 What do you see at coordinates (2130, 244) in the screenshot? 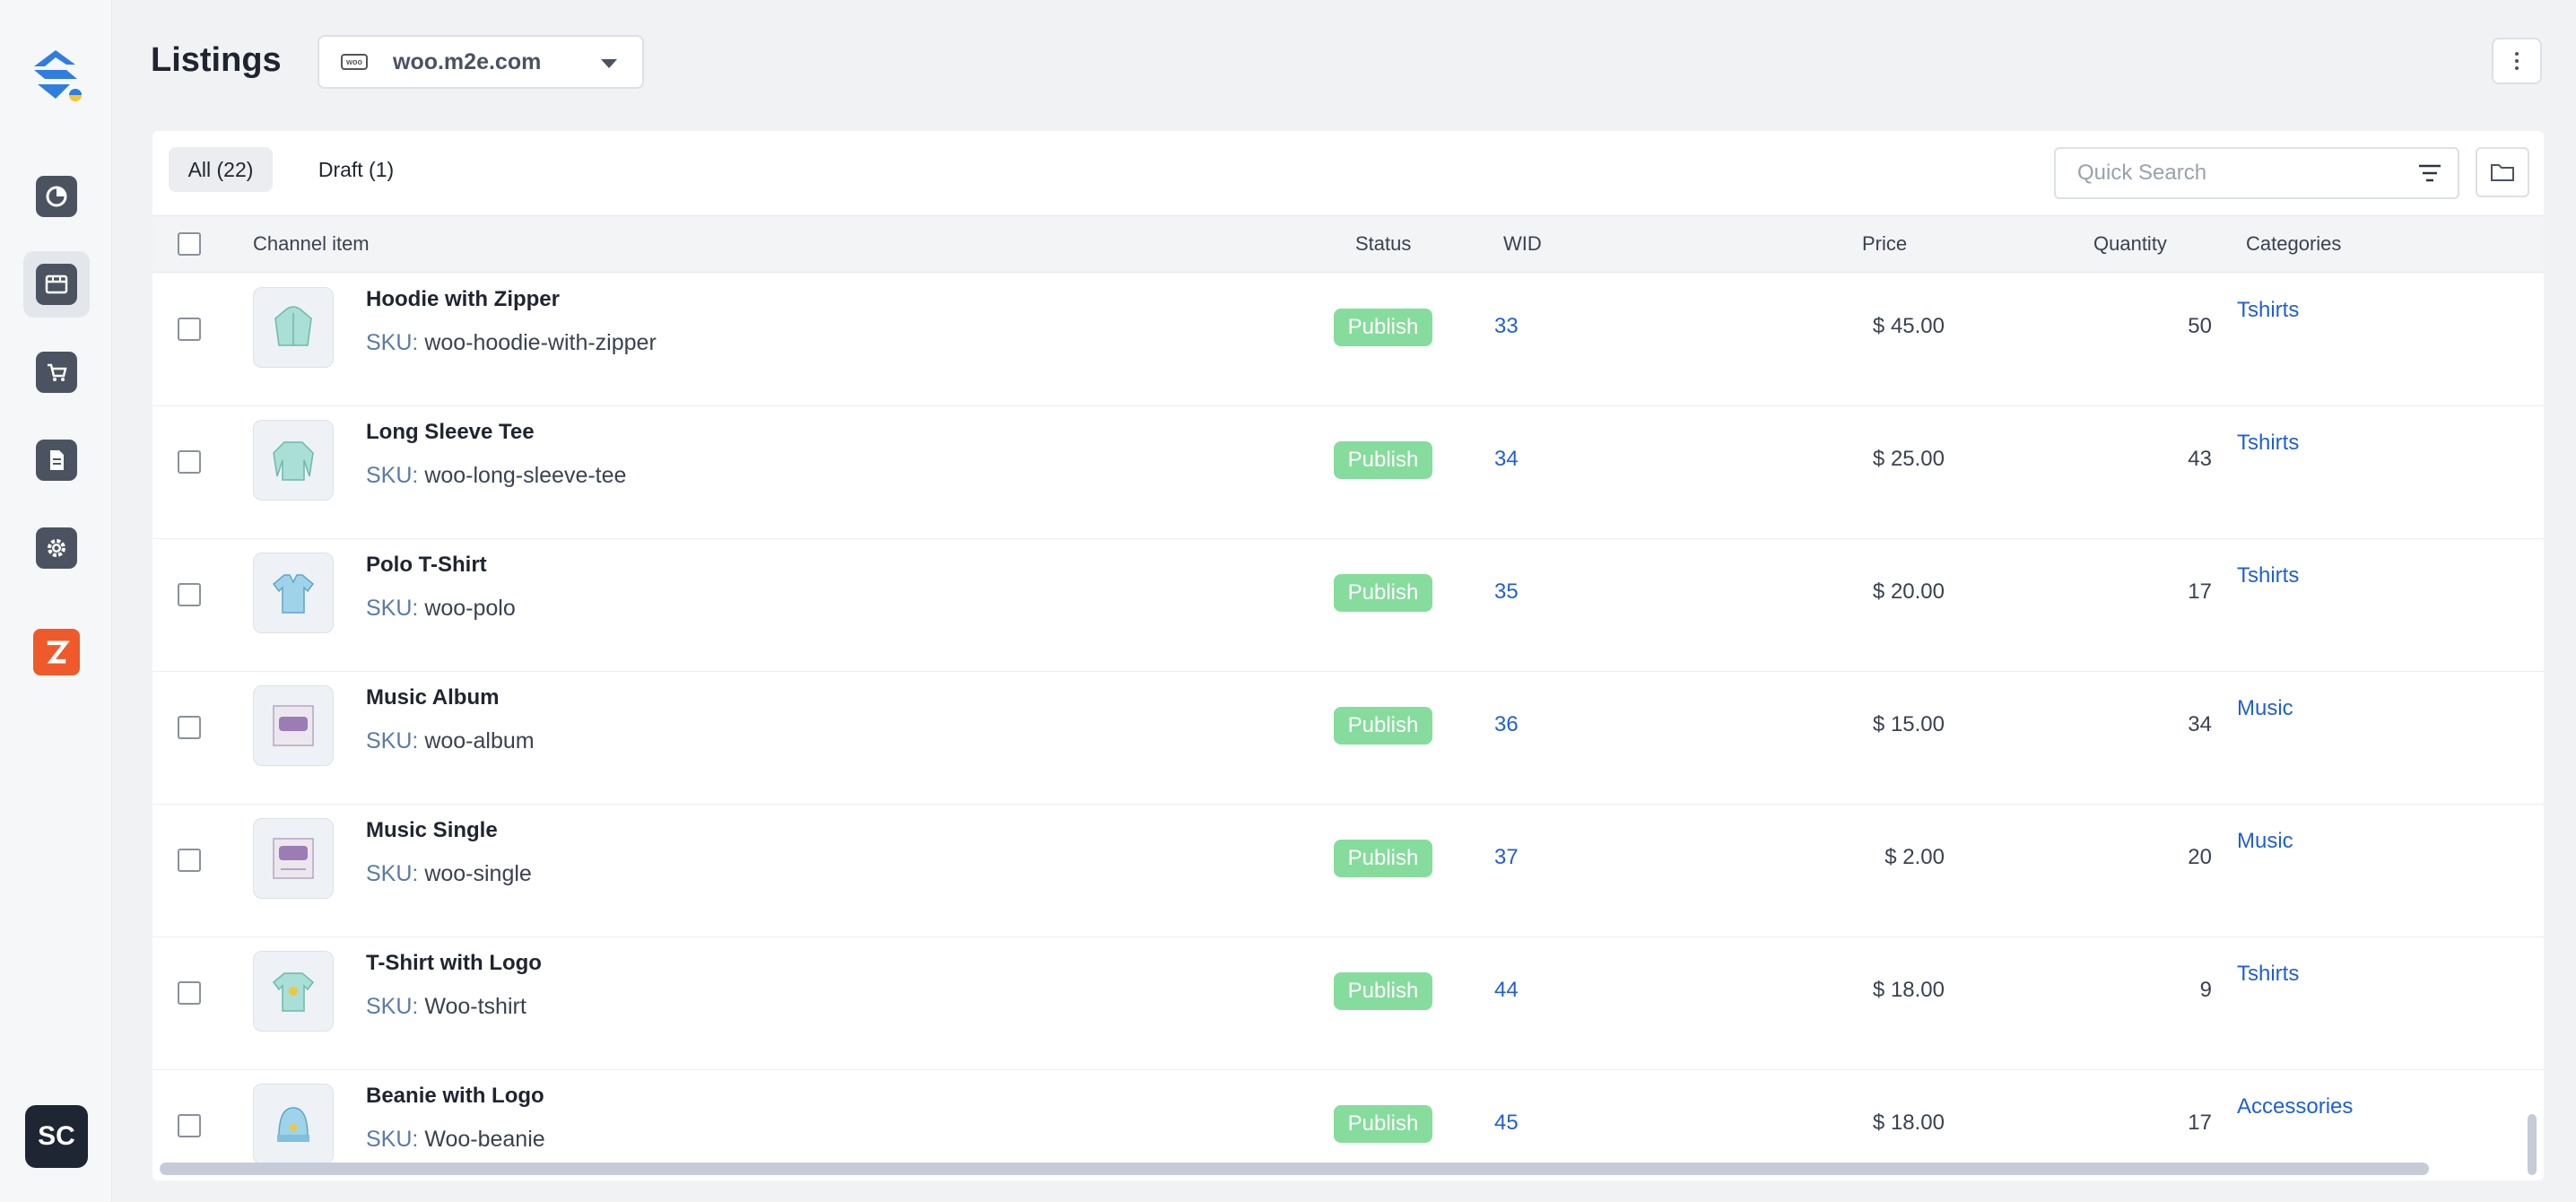
I see `column-header-quantity: Quantity` at bounding box center [2130, 244].